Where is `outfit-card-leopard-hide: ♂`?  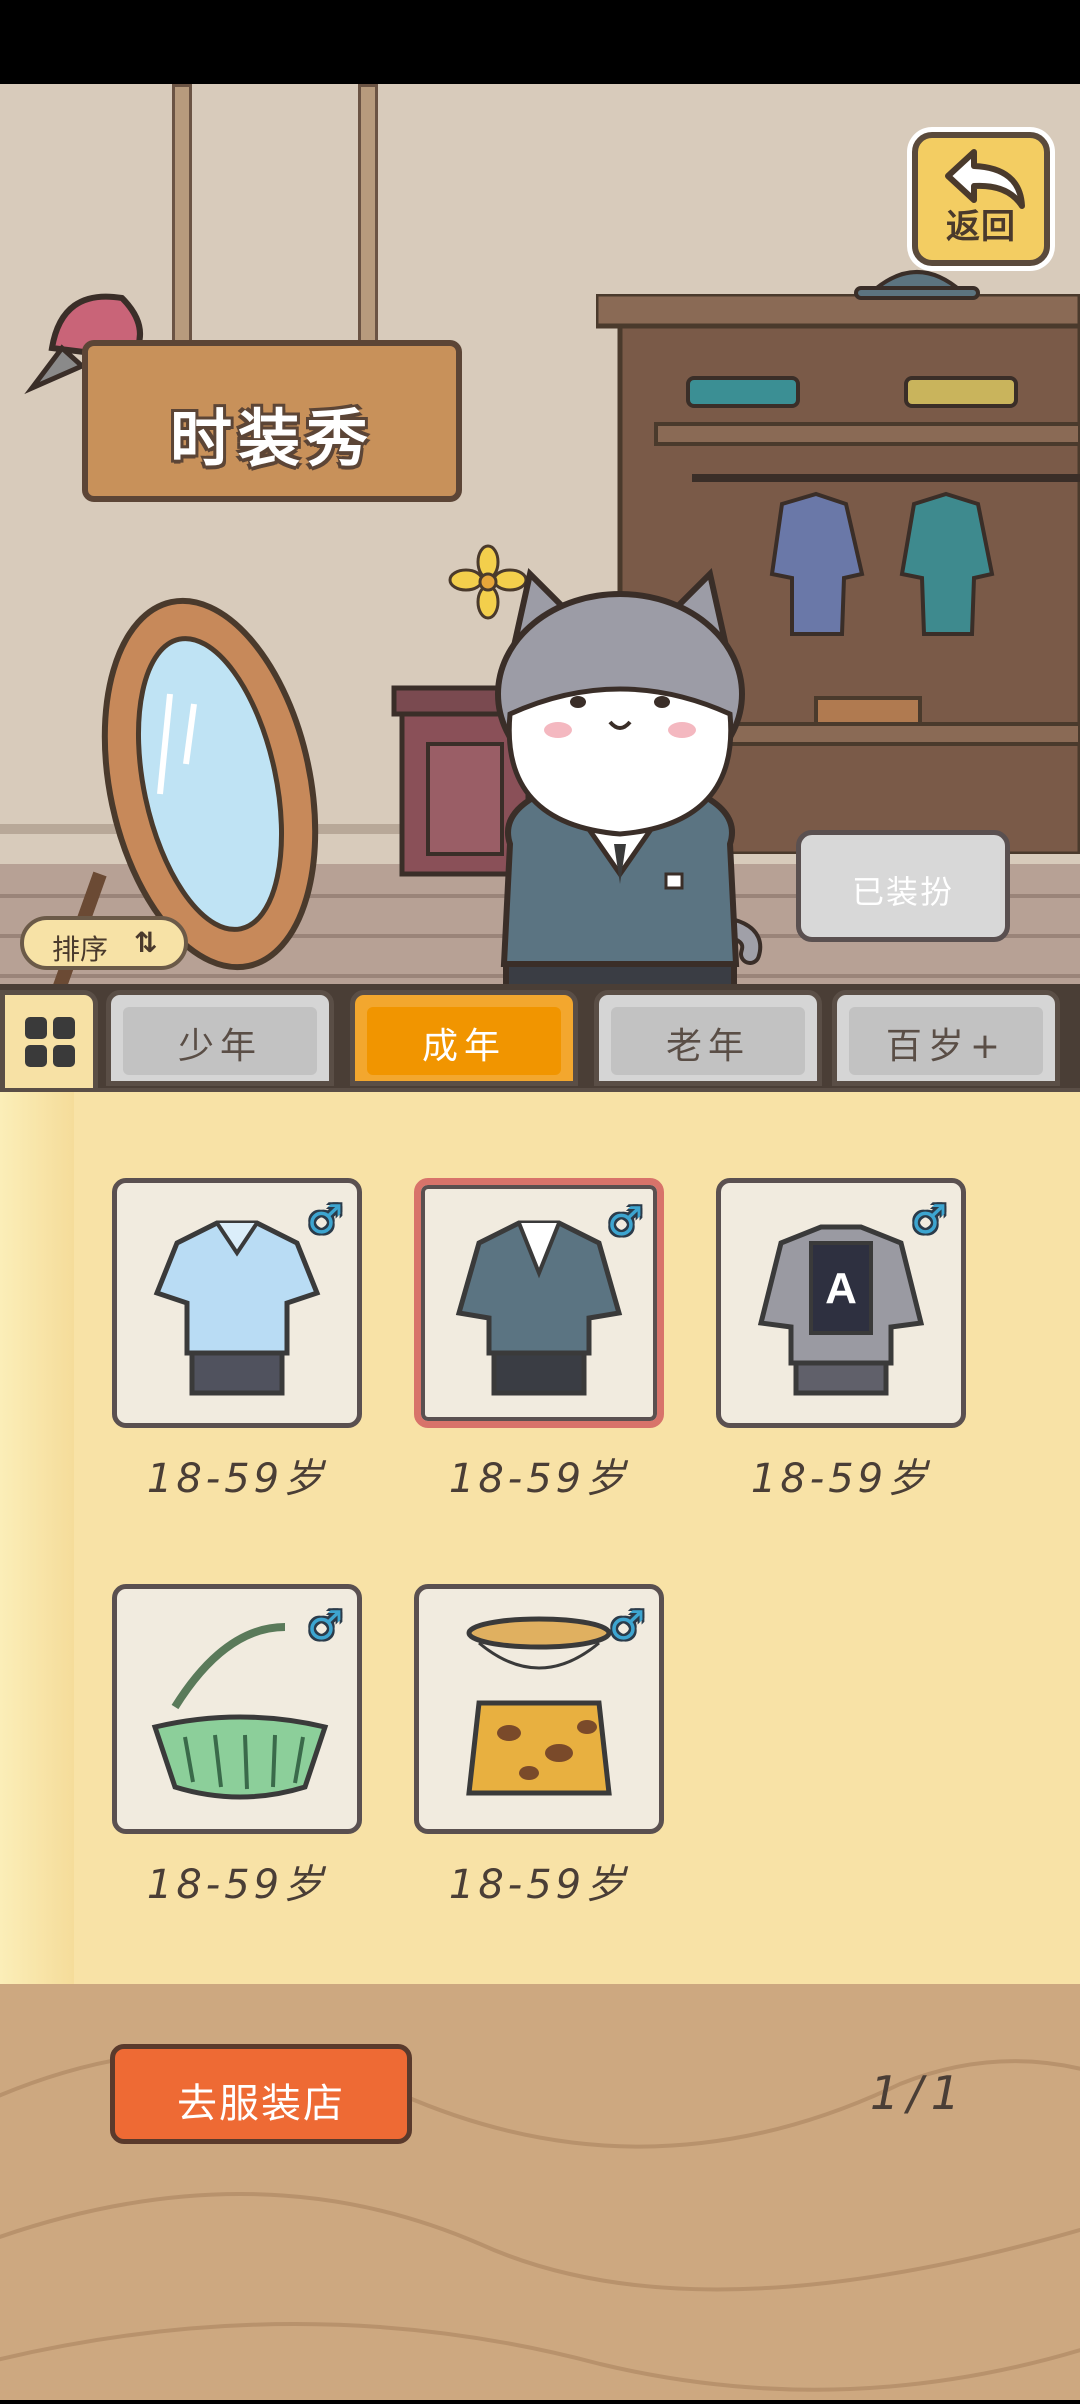
outfit-card-leopard-hide: ♂ is located at coordinates (539, 1709).